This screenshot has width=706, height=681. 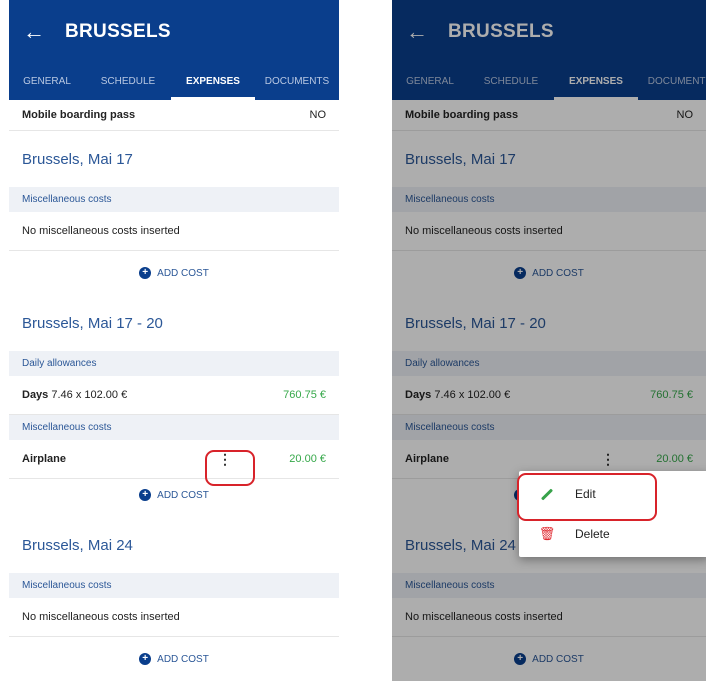 What do you see at coordinates (174, 115) in the screenshot?
I see `boarding-pass-row: Mobile boarding pass NO` at bounding box center [174, 115].